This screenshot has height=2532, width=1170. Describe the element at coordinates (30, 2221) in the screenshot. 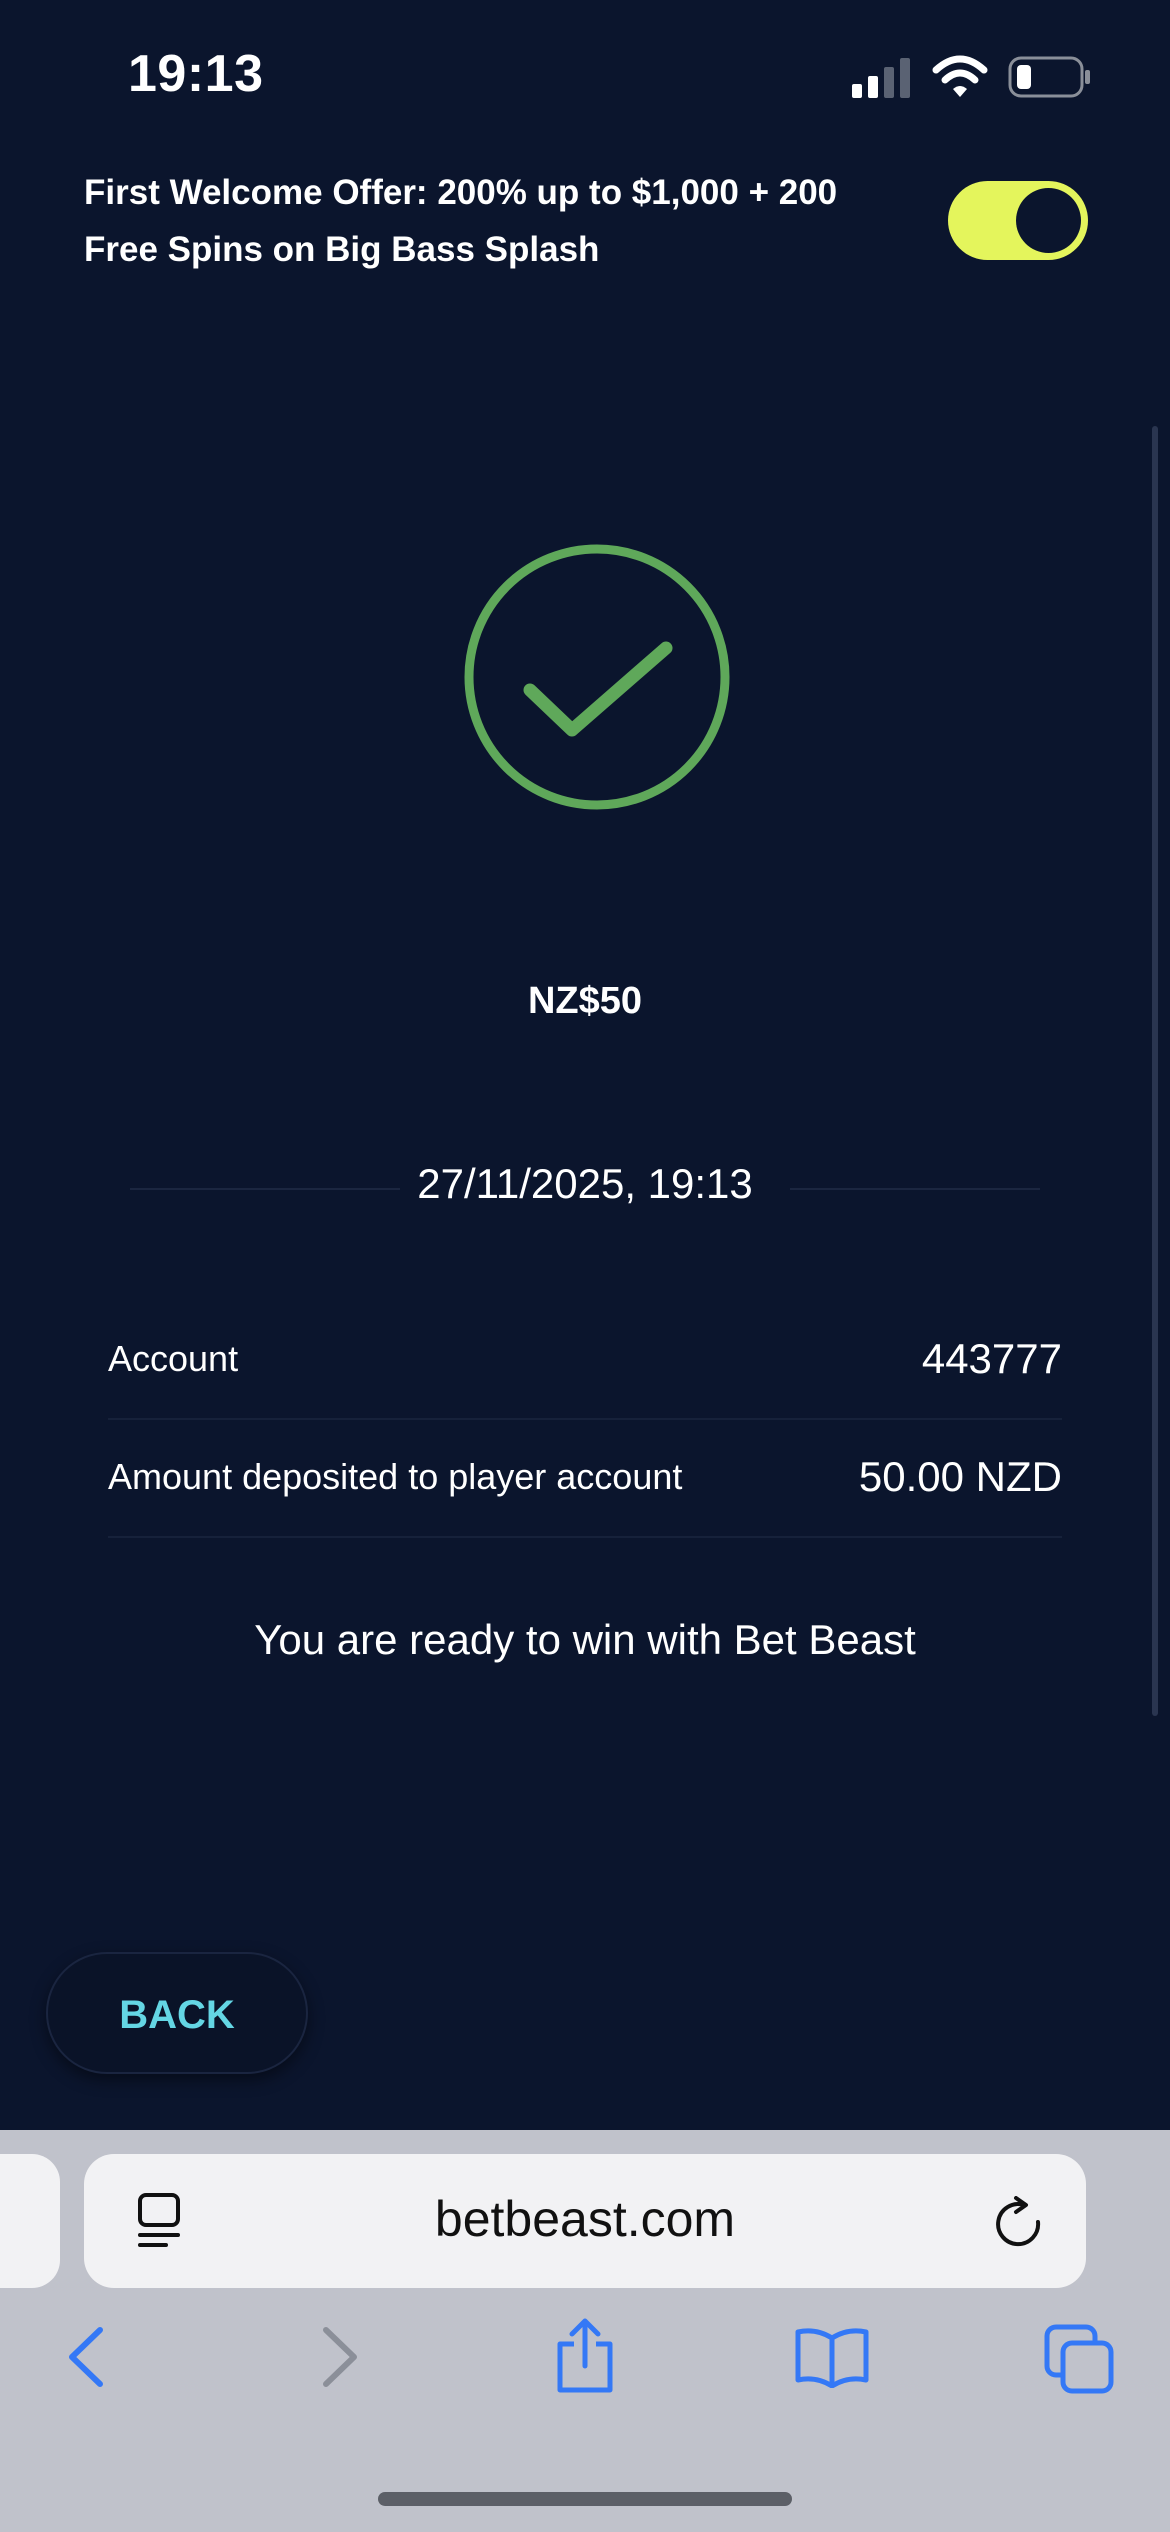

I see `previous-tab-preview` at that location.